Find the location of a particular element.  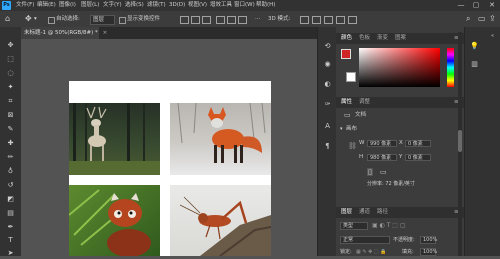

menu-window: 窗口(W) is located at coordinates (244, 5).